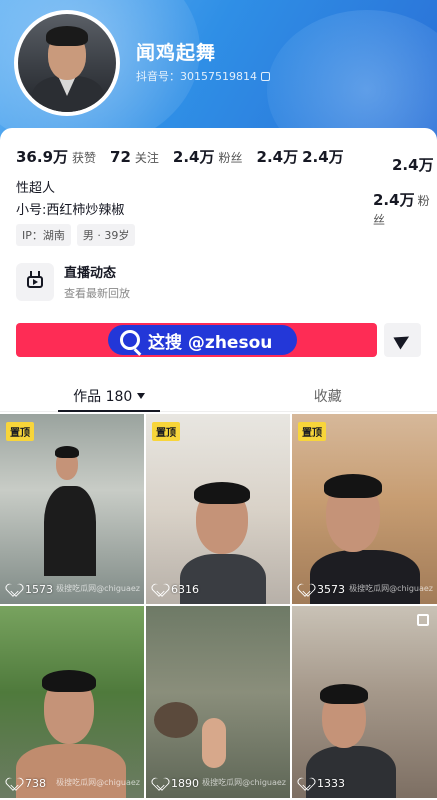  Describe the element at coordinates (196, 76) in the screenshot. I see `douyin-id-text: 抖音号：30157519814` at that location.